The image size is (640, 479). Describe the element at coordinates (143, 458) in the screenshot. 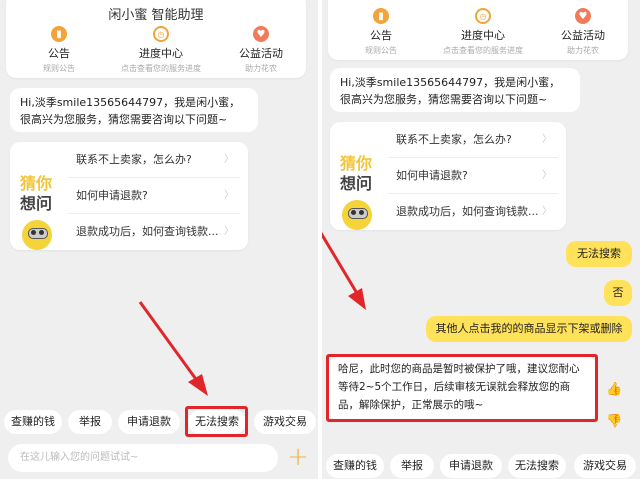

I see `question-input: 在这儿输入您的问题试试~` at that location.